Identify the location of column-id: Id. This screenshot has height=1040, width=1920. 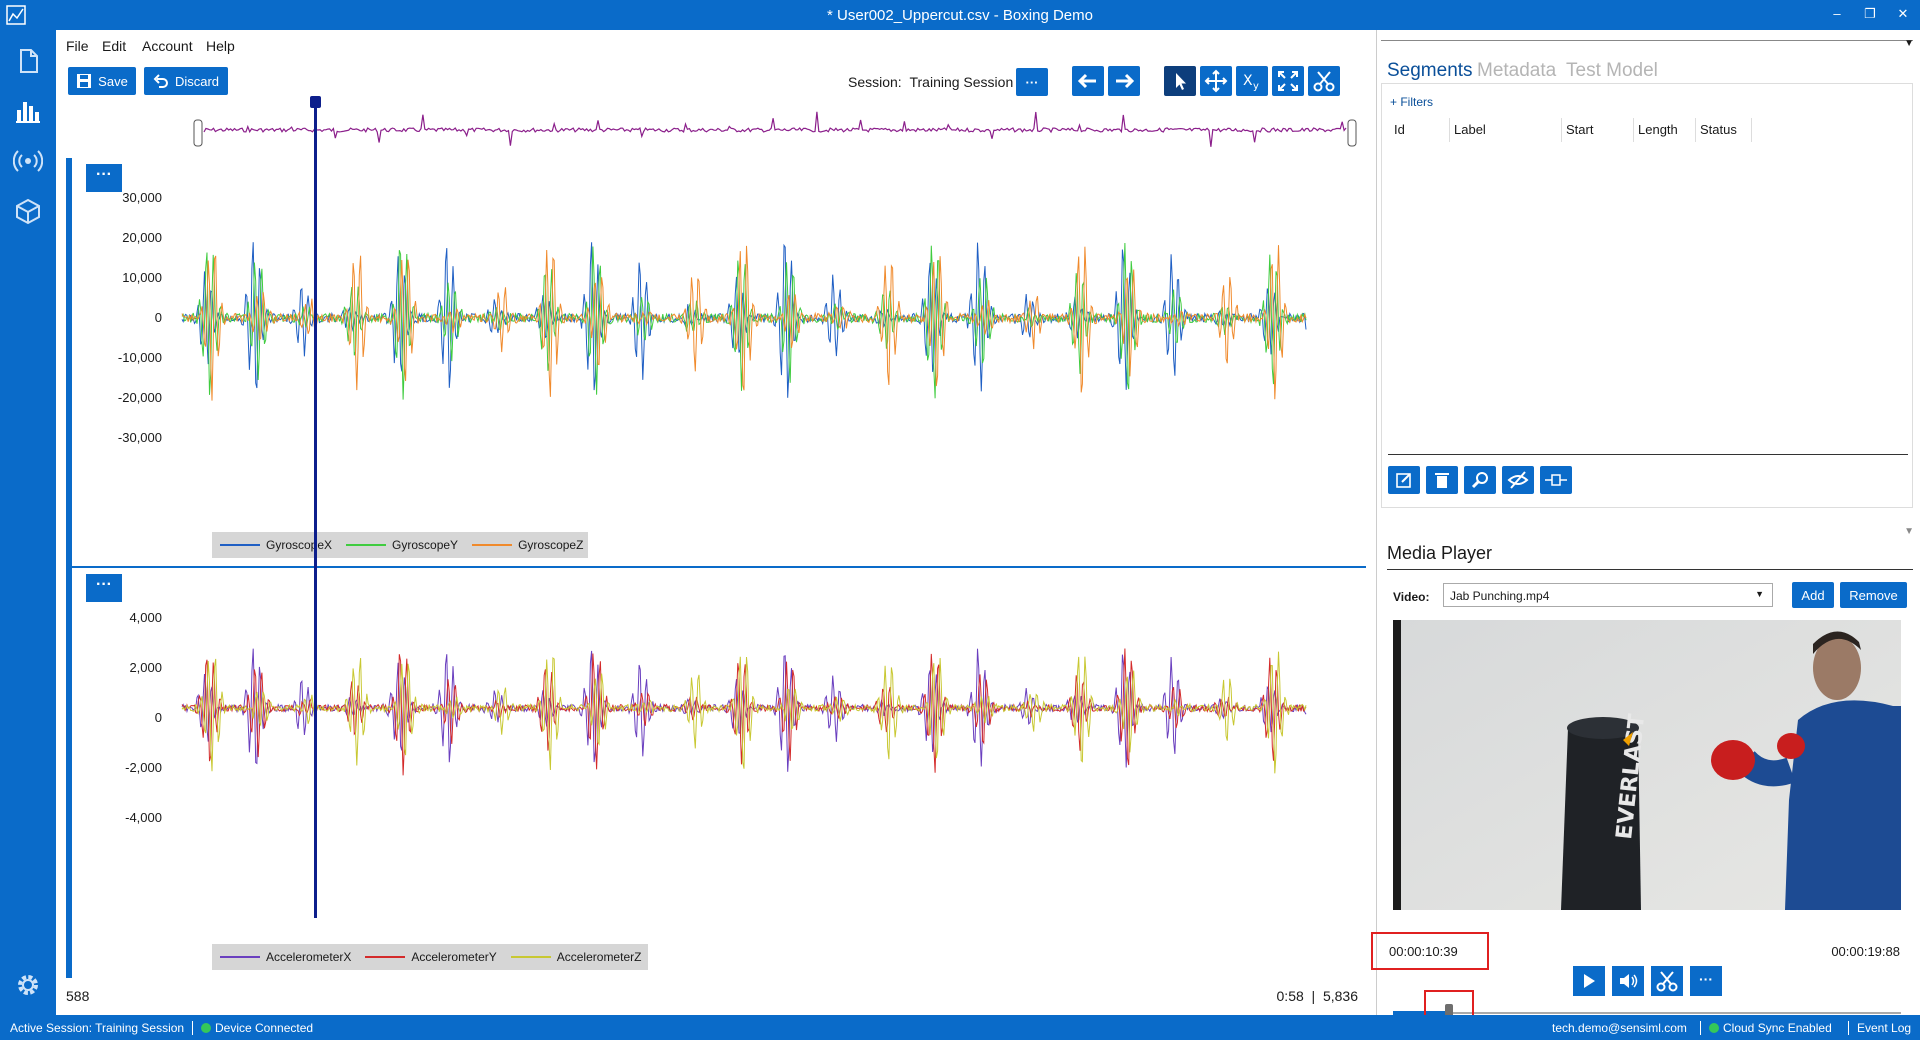
(1420, 130).